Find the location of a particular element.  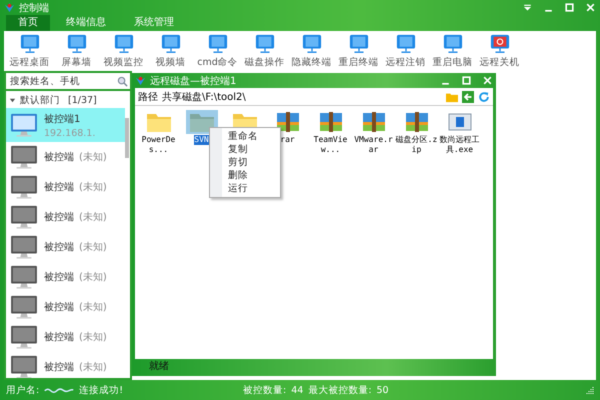

toolbar-button: 隐藏终端 is located at coordinates (311, 51).